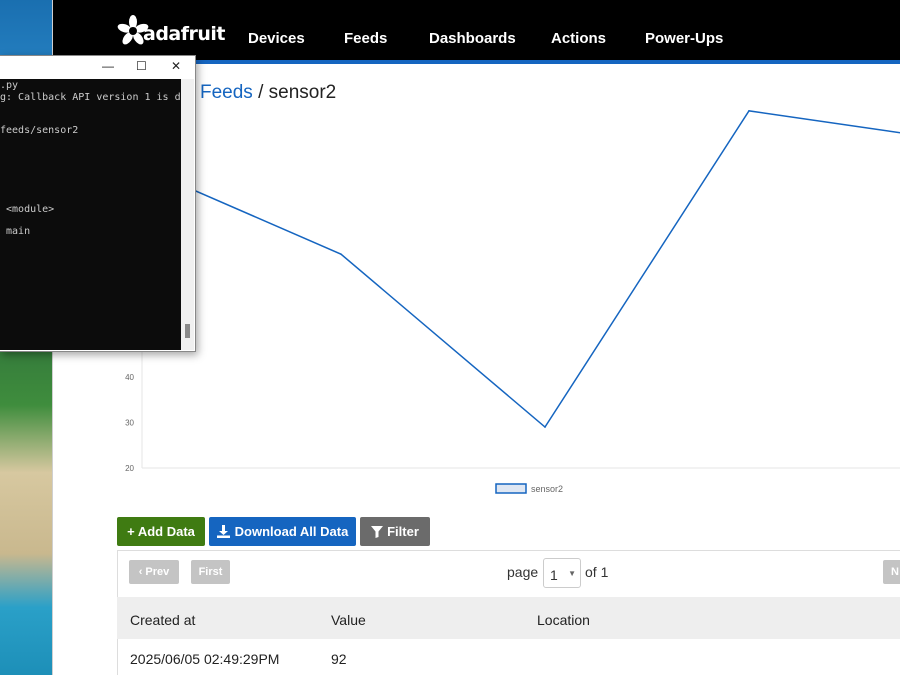 This screenshot has height=675, width=900. I want to click on terminal-line: .py, so click(9, 85).